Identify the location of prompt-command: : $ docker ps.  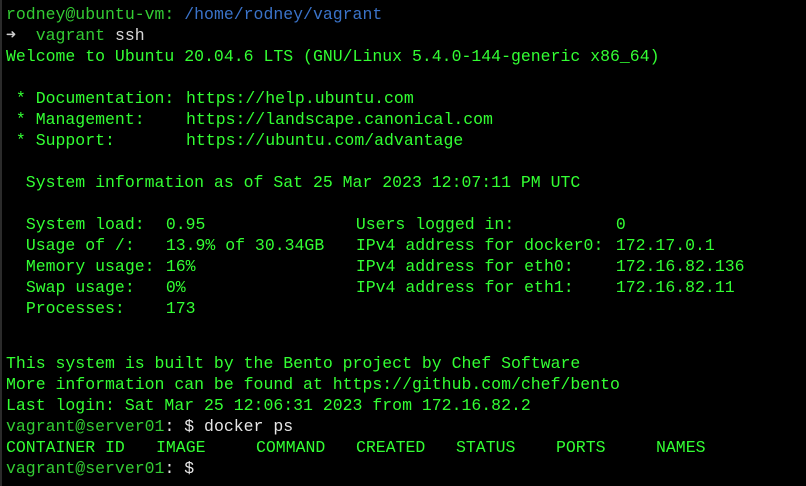
(229, 426).